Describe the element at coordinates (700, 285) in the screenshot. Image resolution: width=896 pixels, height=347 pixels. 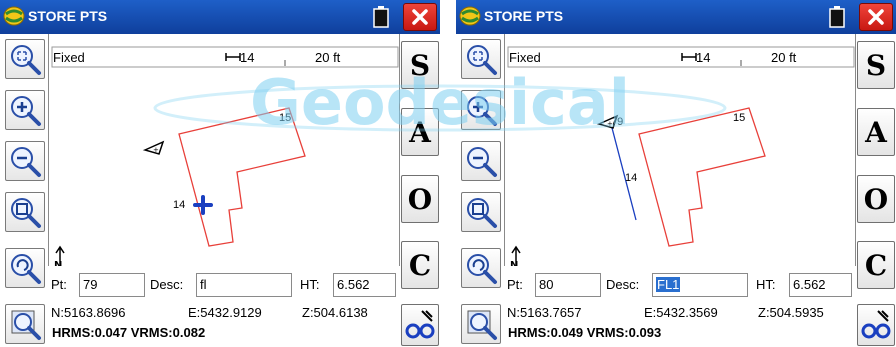
I see `description-field: FL1` at that location.